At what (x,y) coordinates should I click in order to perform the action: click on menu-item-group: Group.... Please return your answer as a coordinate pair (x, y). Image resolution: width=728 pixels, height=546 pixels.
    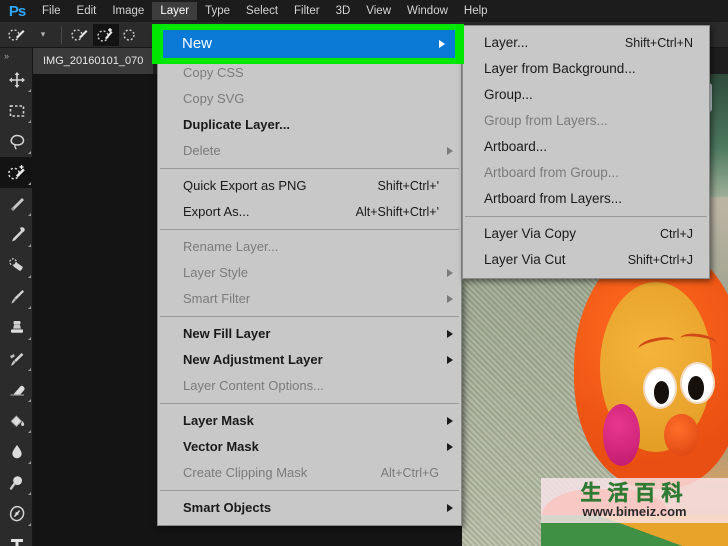
    Looking at the image, I should click on (586, 95).